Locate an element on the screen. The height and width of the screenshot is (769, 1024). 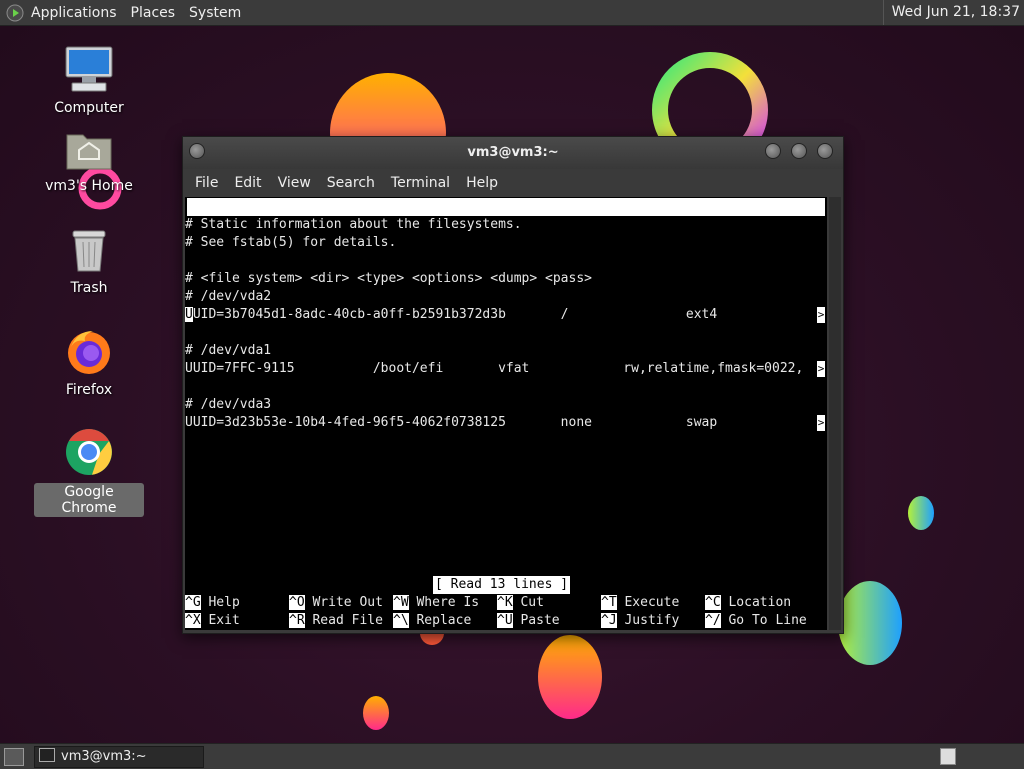
desktop-icon-trash: Trash is located at coordinates (89, 263).